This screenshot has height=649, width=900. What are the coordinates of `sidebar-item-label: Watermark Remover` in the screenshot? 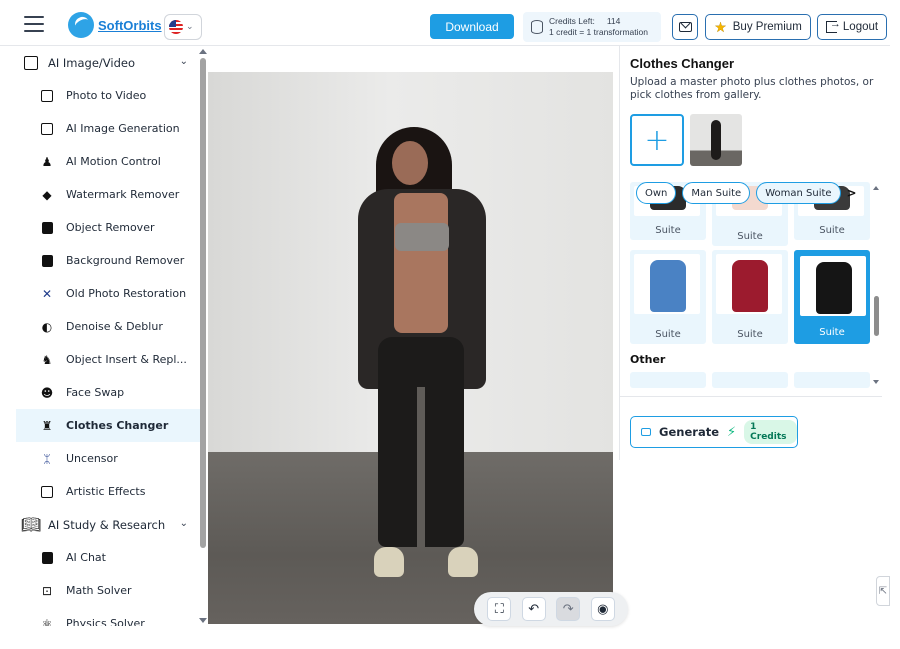 It's located at (123, 194).